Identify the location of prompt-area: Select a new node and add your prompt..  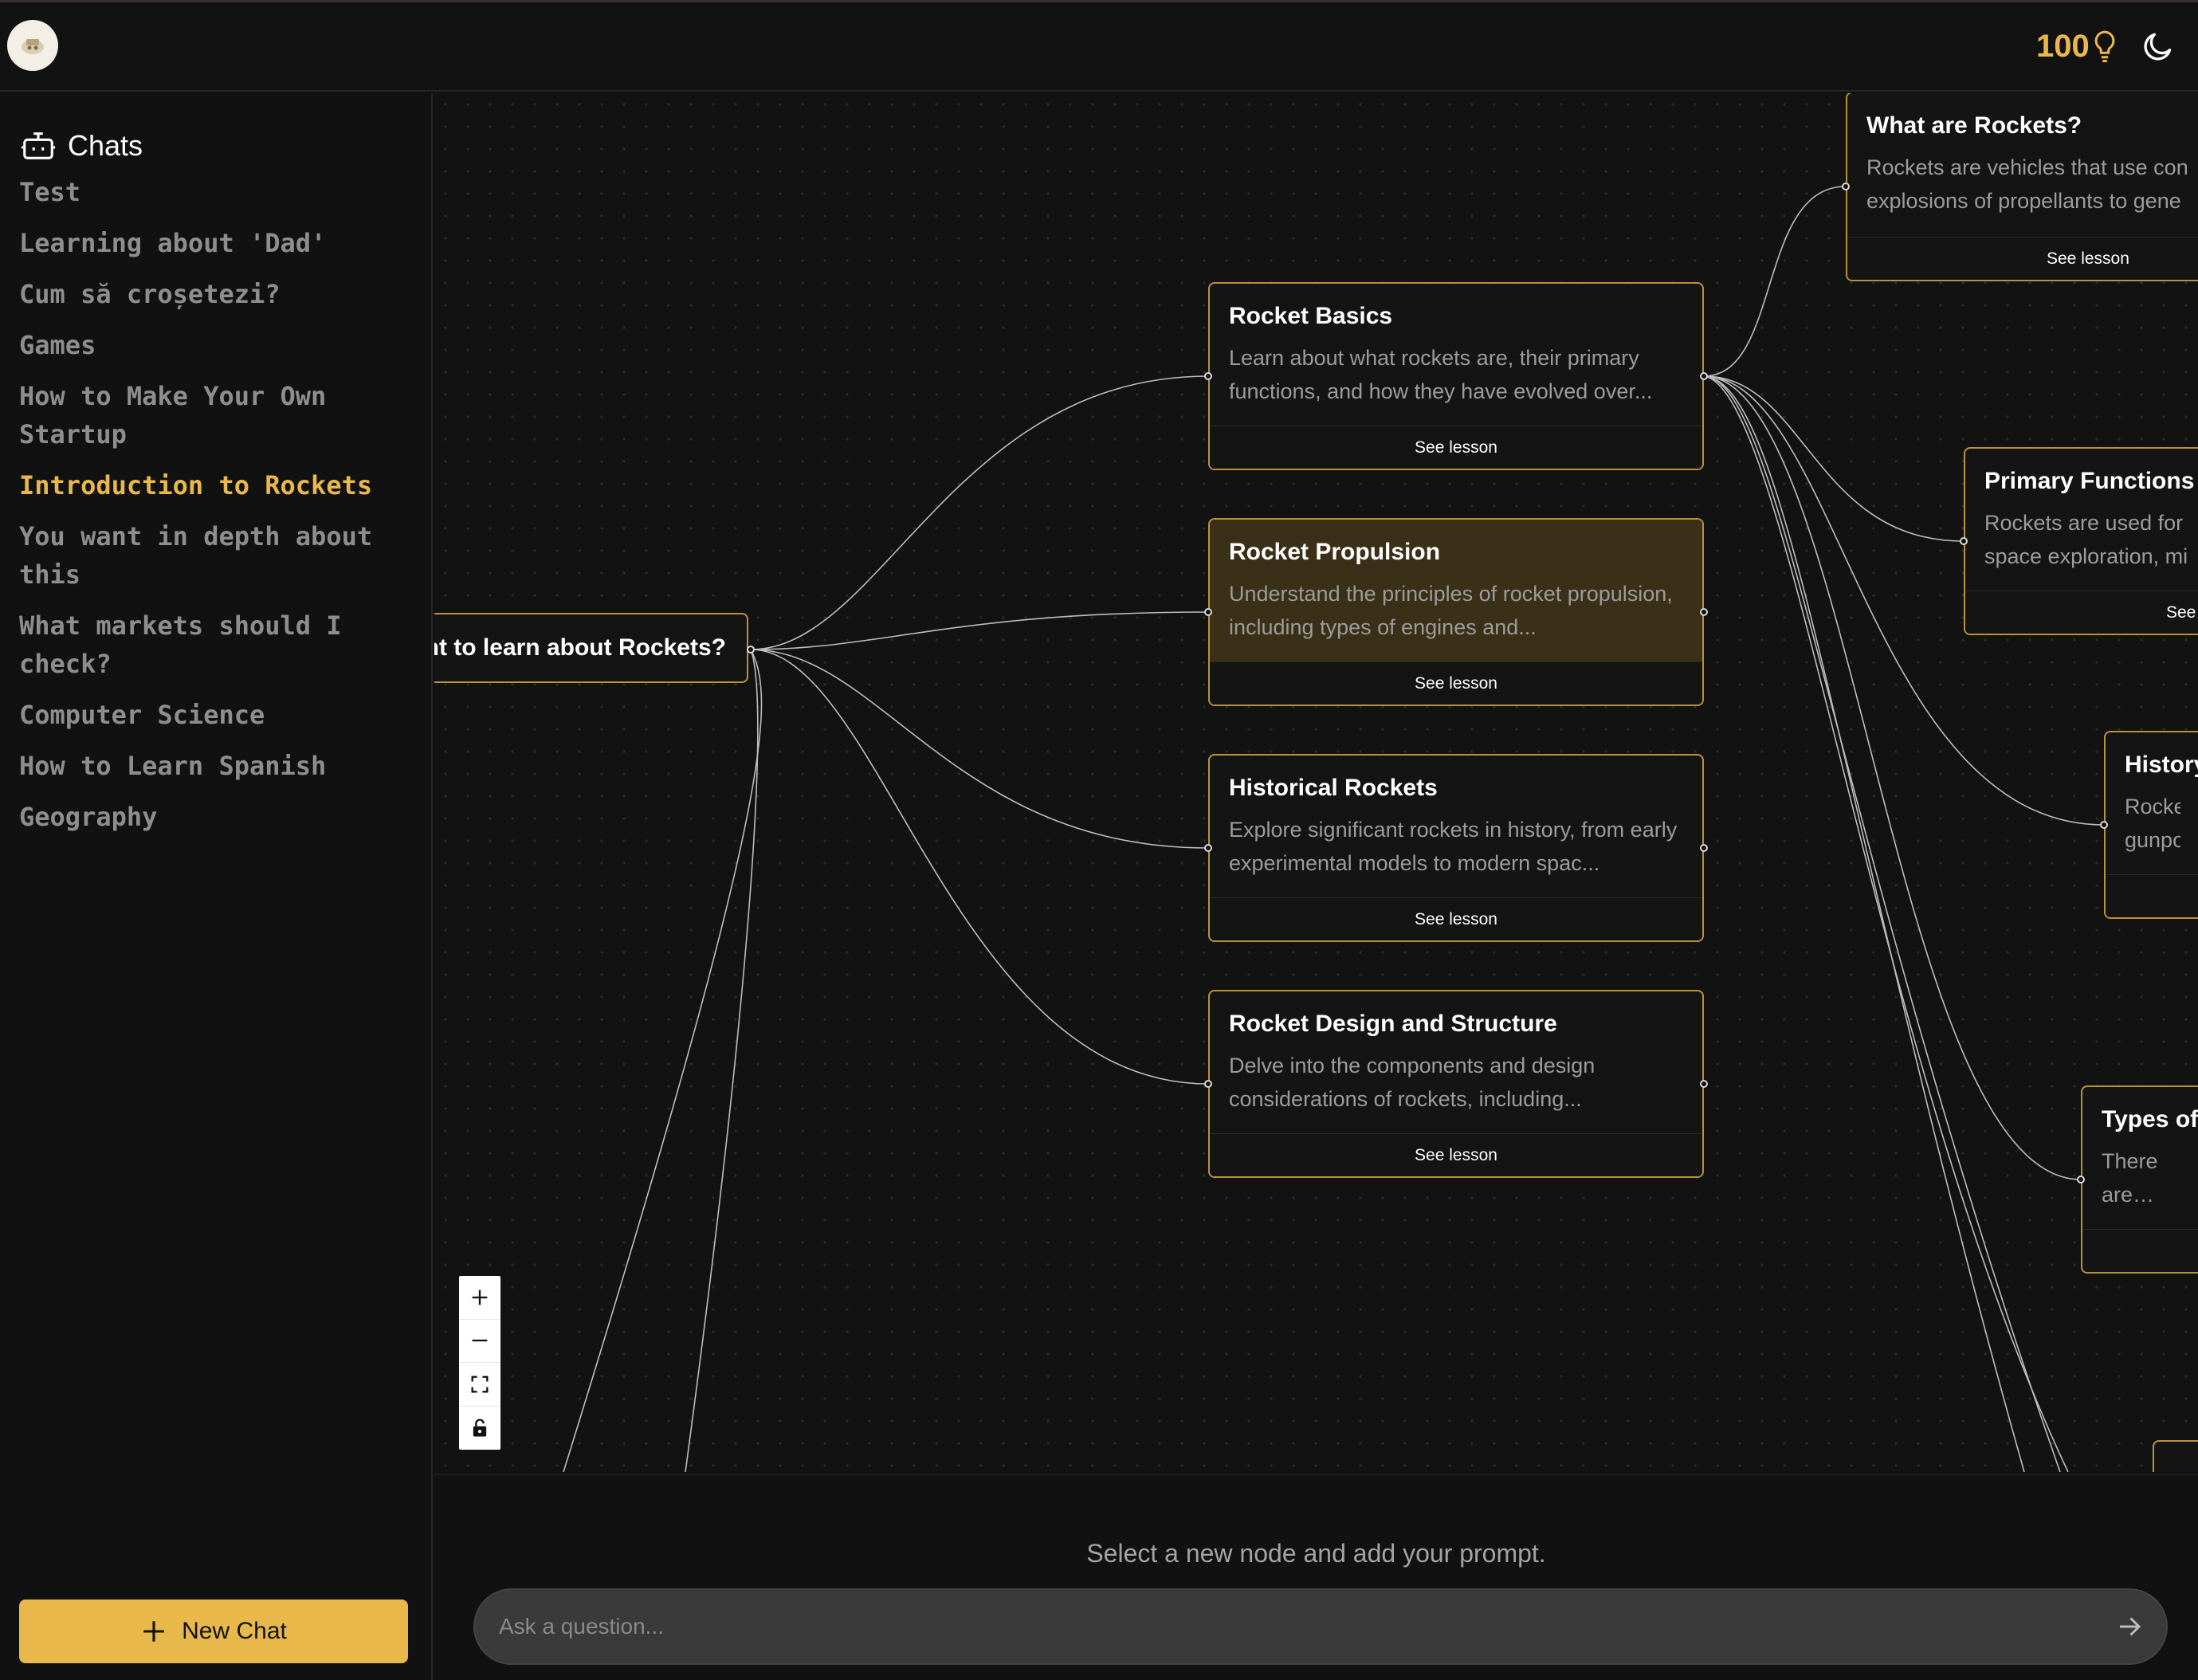
(1316, 1577).